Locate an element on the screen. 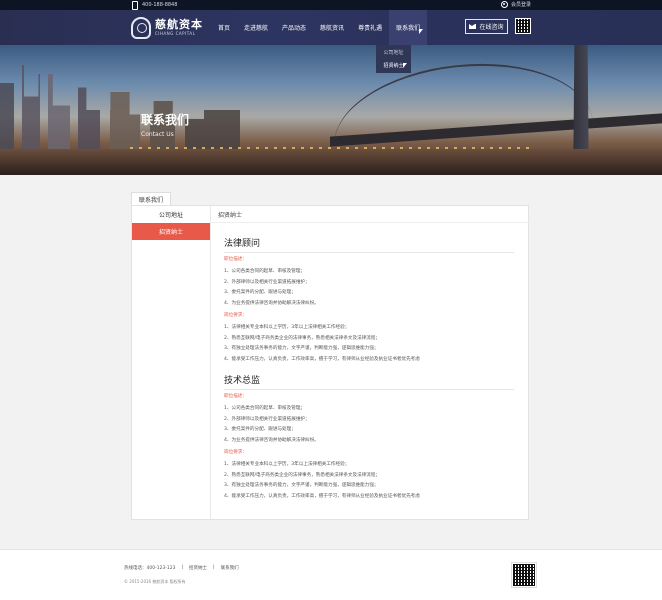 The width and height of the screenshot is (662, 600). nav-contact: 联系我们 is located at coordinates (408, 27).